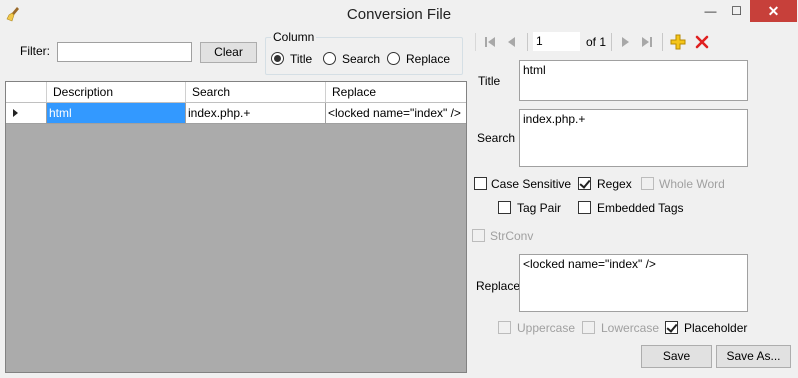 Image resolution: width=798 pixels, height=378 pixels. I want to click on first-icon, so click(490, 42).